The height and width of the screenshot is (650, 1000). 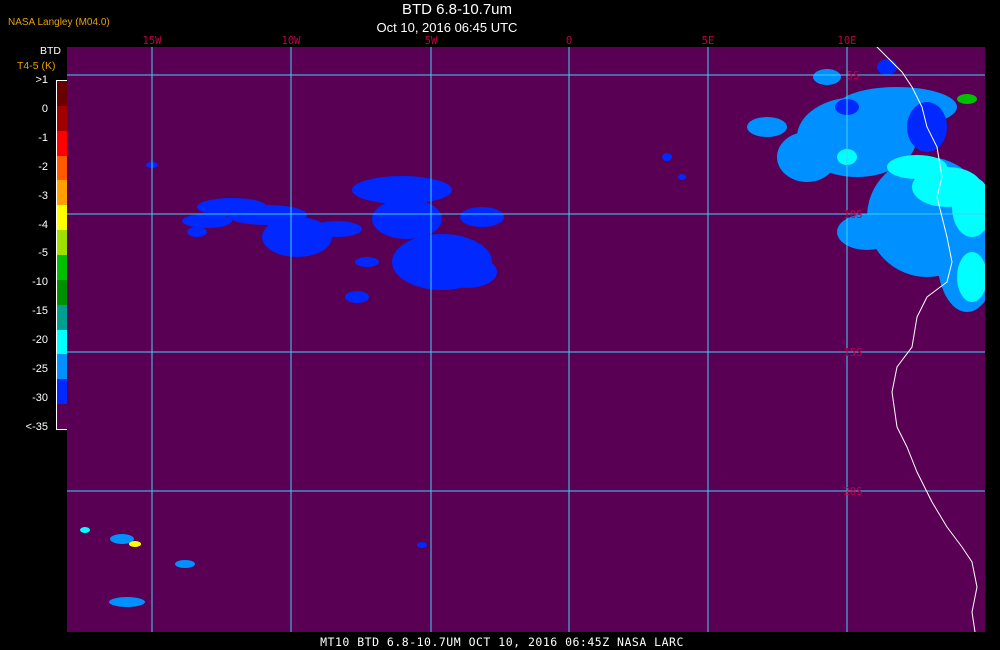 What do you see at coordinates (40, 282) in the screenshot?
I see `colorbar-tick-label: -10` at bounding box center [40, 282].